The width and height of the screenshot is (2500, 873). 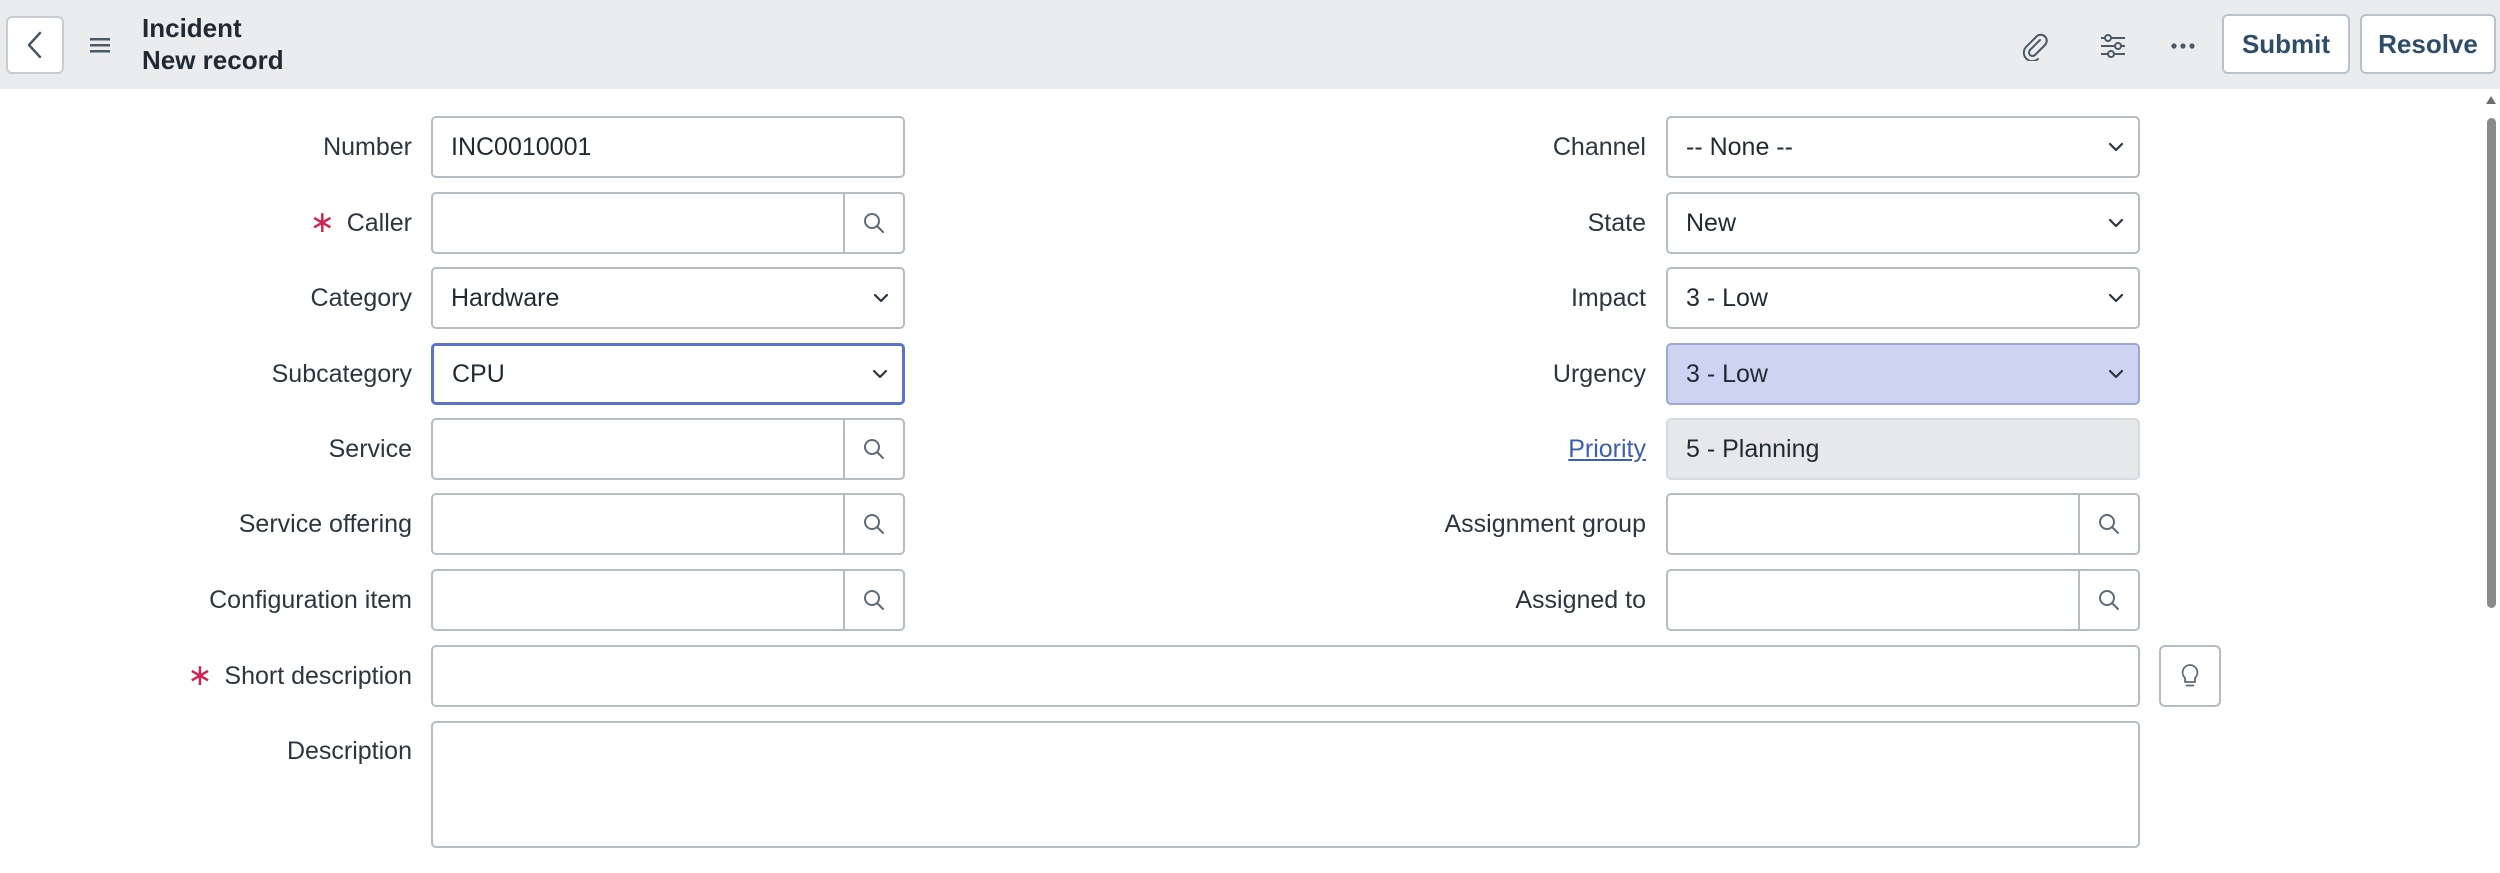 What do you see at coordinates (1250, 44) in the screenshot?
I see `form-header: Incident New record Submit Resolve` at bounding box center [1250, 44].